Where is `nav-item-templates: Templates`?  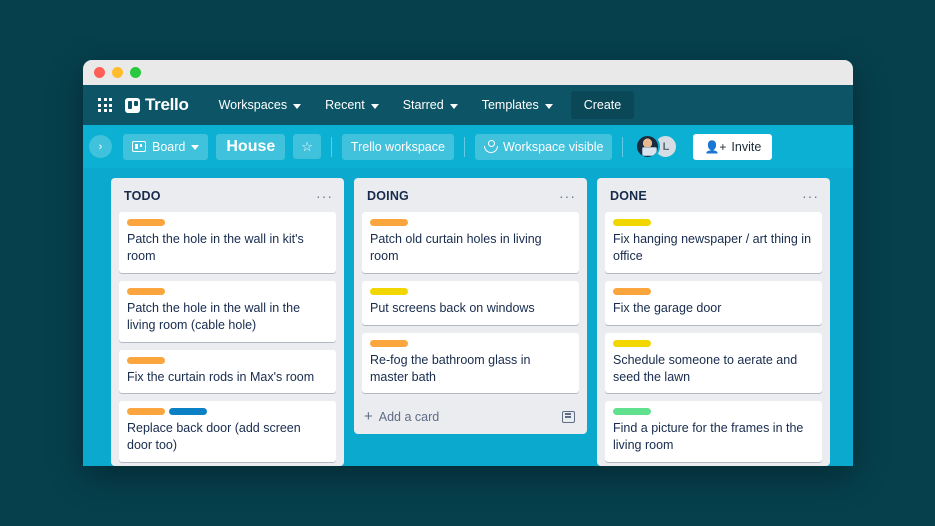
nav-item-templates: Templates is located at coordinates (517, 105).